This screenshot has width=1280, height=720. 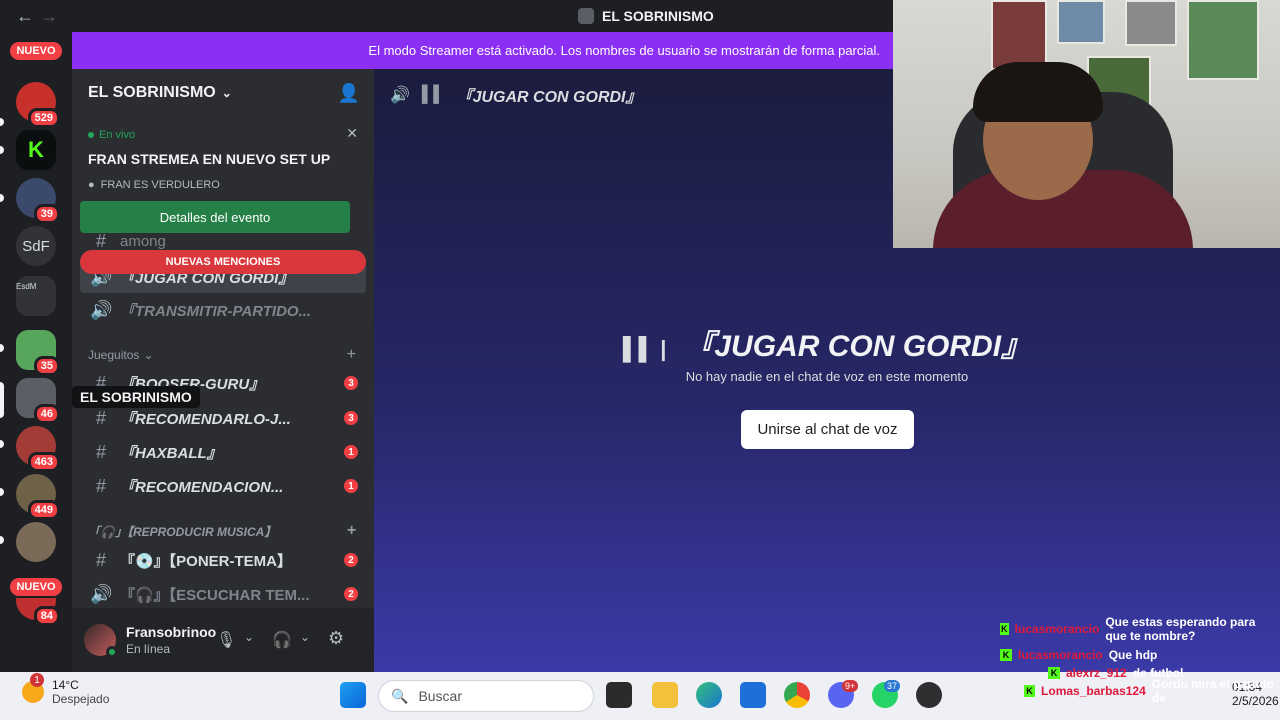 I want to click on live-status: En vivo, so click(x=227, y=135).